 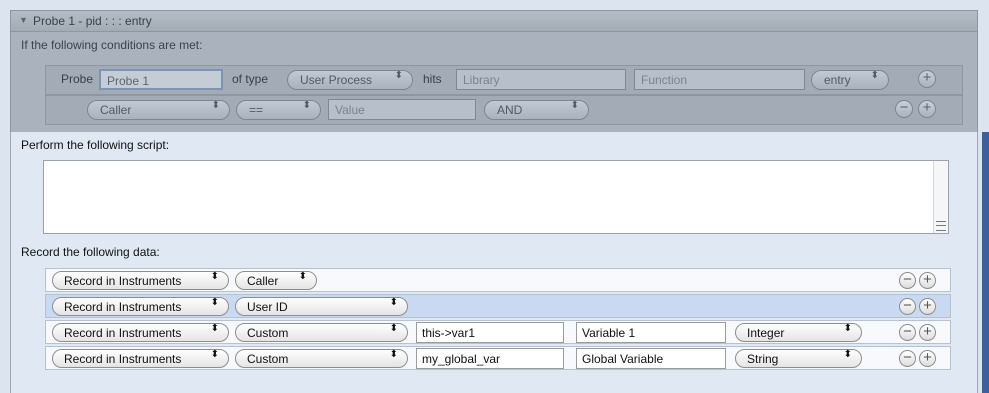 I want to click on record-label: Record the following data:, so click(x=90, y=252).